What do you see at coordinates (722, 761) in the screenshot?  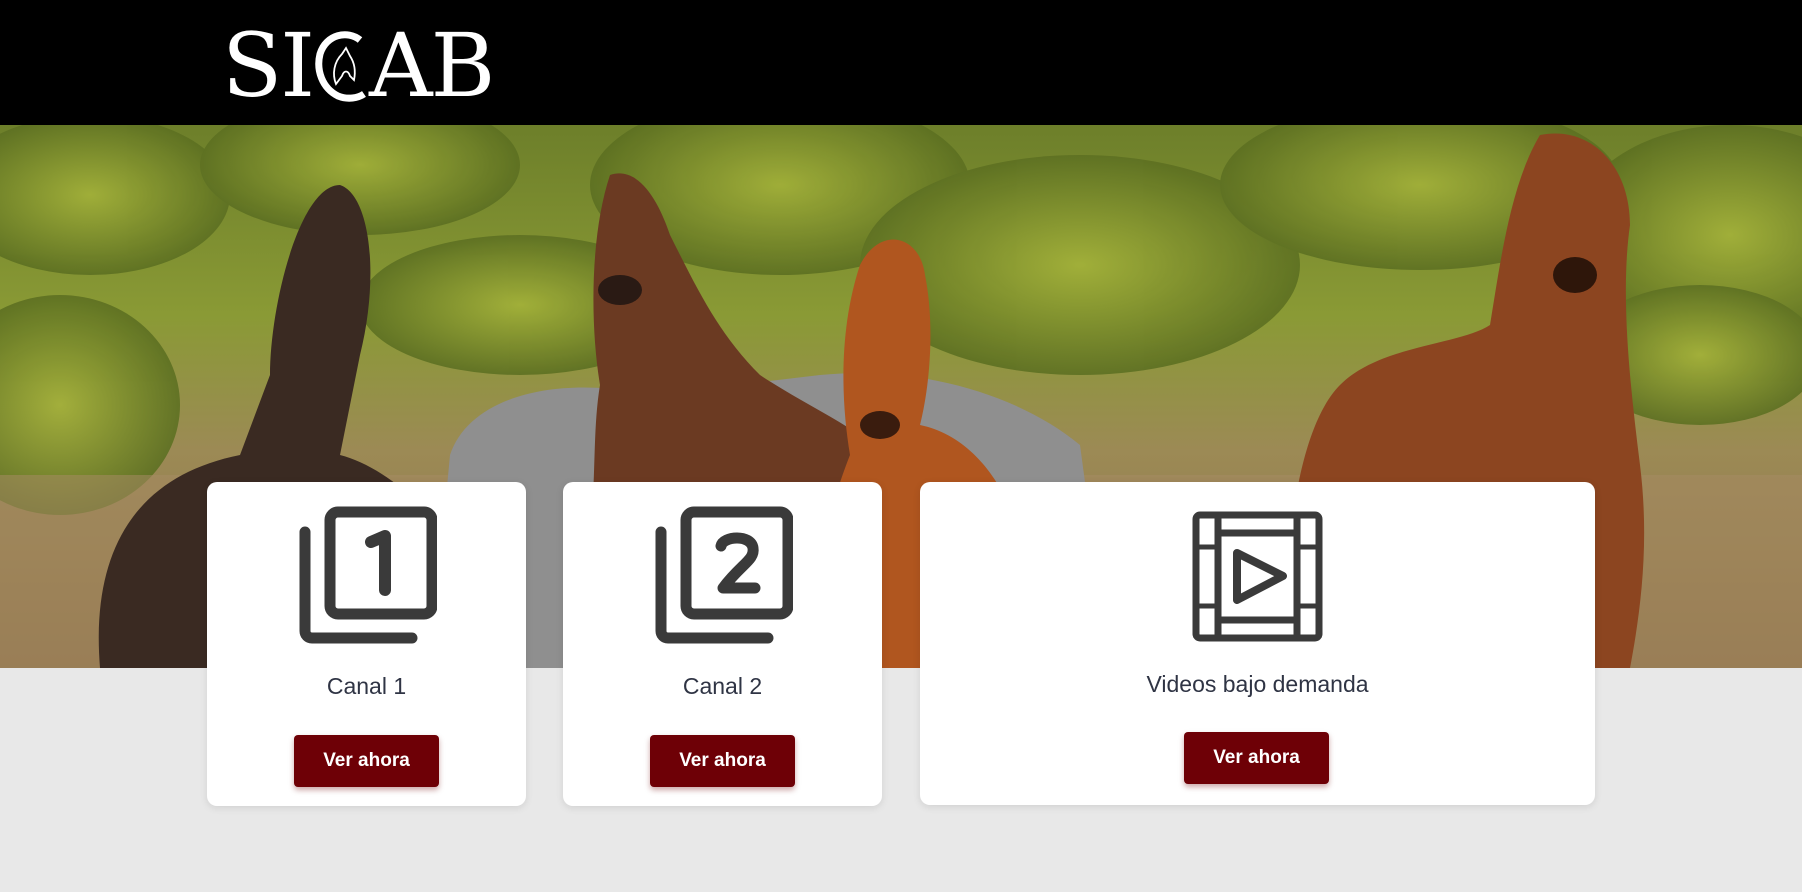 I see `watch-channel-2-button: Ver ahora` at bounding box center [722, 761].